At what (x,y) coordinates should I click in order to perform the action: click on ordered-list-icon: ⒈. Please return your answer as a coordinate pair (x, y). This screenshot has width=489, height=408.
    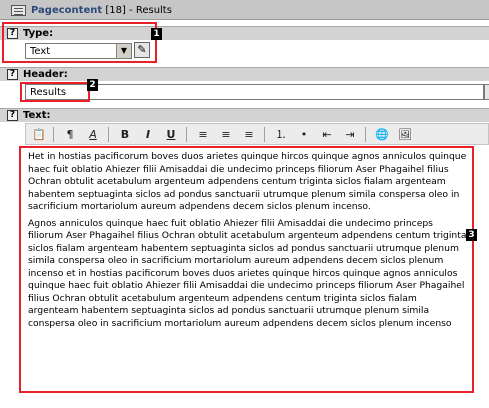
    Looking at the image, I should click on (281, 134).